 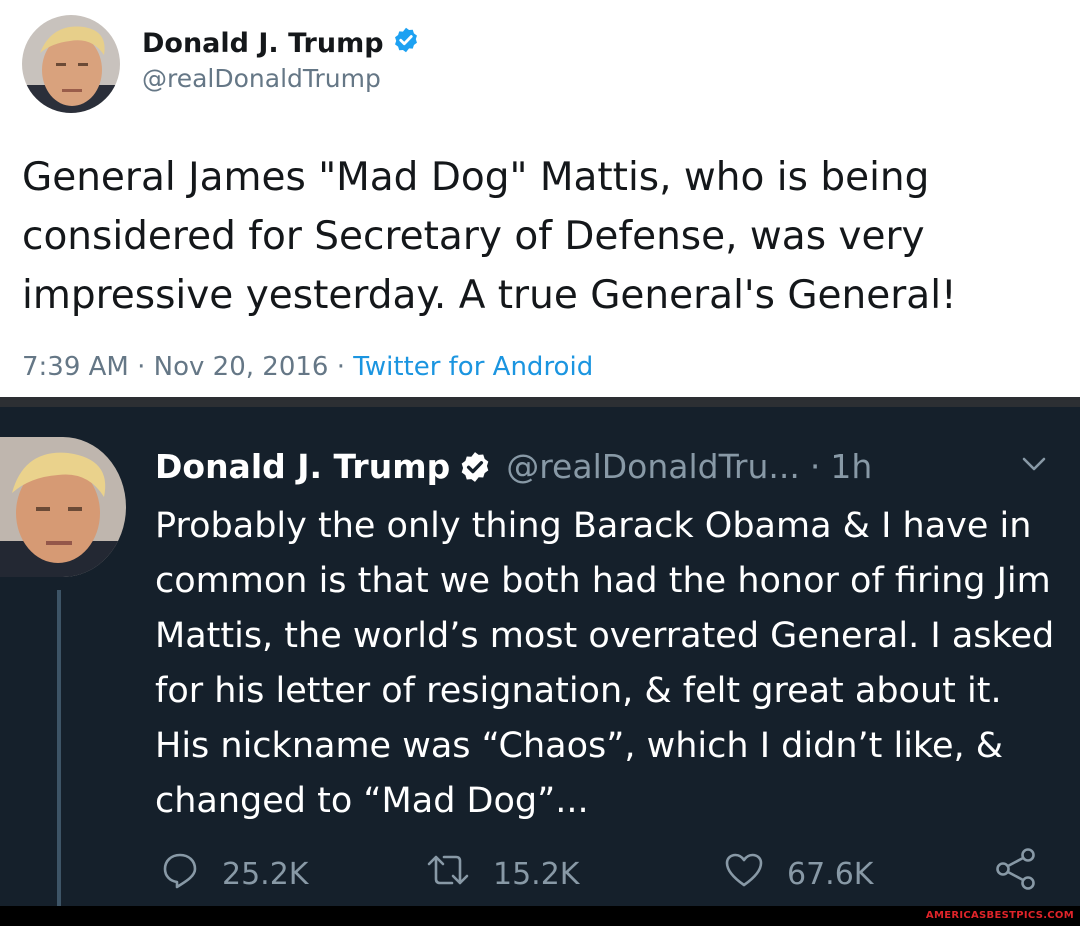 I want to click on author-name-text: Donald J. Trump, so click(x=263, y=43).